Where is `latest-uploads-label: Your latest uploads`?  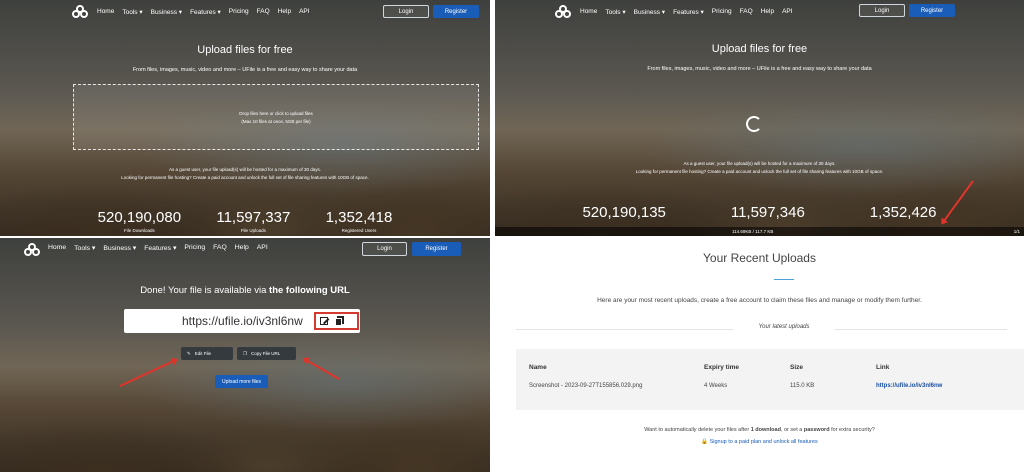 latest-uploads-label: Your latest uploads is located at coordinates (784, 327).